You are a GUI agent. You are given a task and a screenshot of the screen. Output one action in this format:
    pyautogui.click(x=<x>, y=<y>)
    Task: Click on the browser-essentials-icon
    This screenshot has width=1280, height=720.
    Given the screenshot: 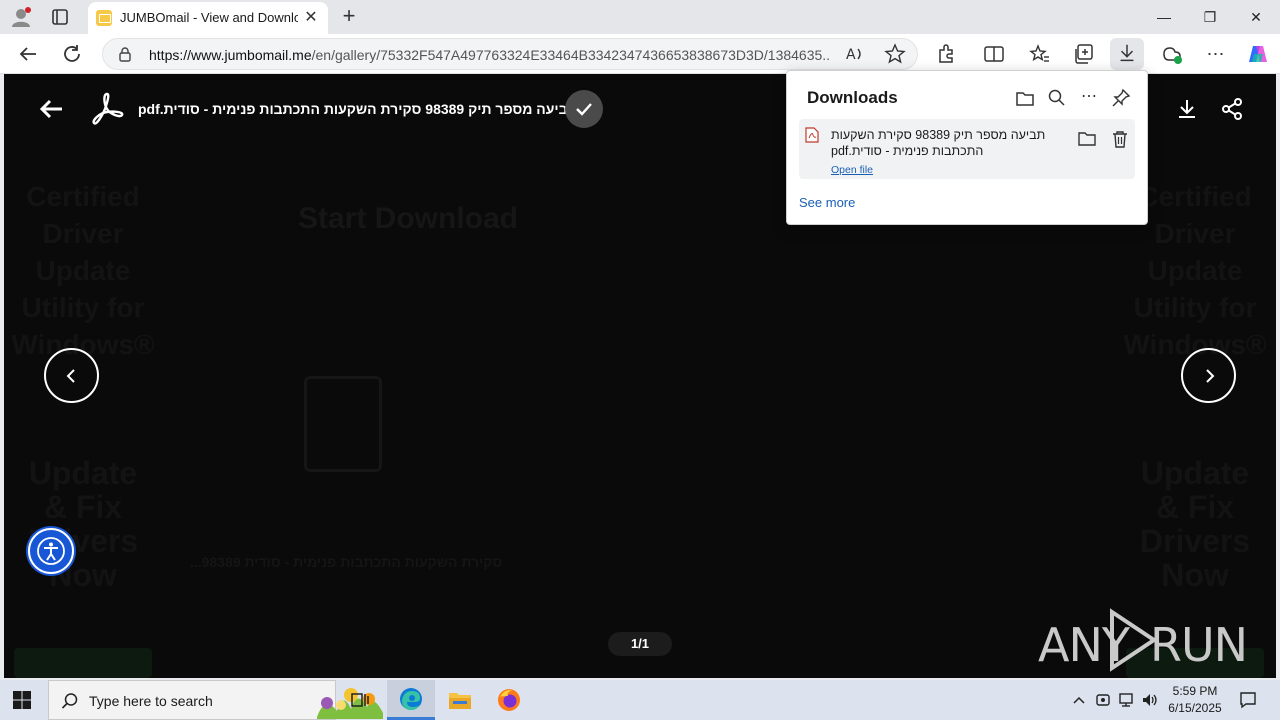 What is the action you would take?
    pyautogui.click(x=1172, y=54)
    